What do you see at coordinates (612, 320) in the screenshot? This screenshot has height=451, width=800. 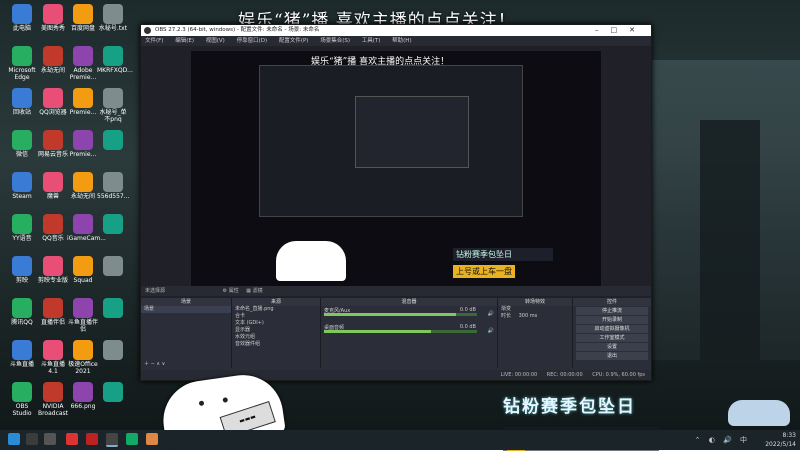 I see `start-recording-button: 开始录制` at bounding box center [612, 320].